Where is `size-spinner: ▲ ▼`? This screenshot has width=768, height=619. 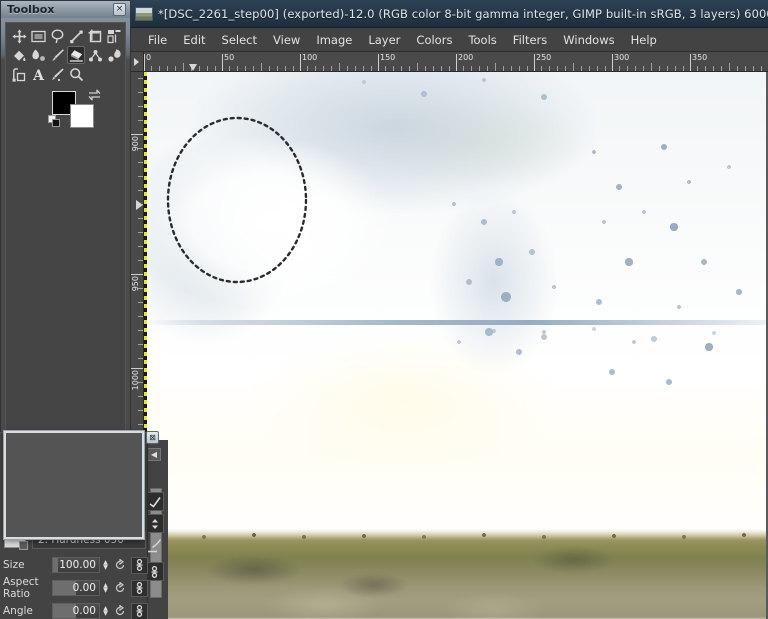 size-spinner: ▲ ▼ is located at coordinates (105, 565).